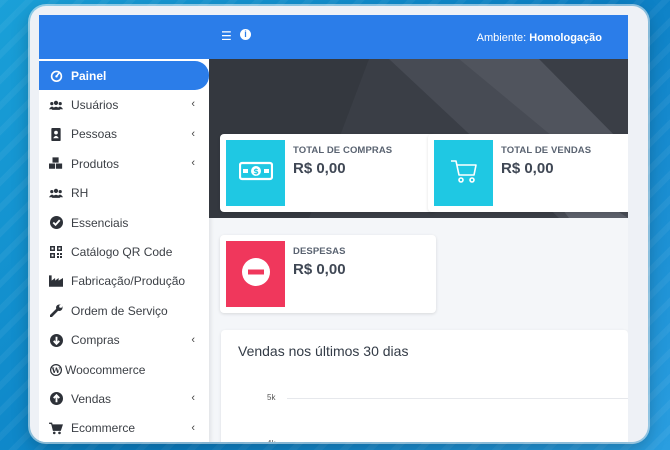  What do you see at coordinates (105, 369) in the screenshot?
I see `sidebar-item-label: Woocommerce` at bounding box center [105, 369].